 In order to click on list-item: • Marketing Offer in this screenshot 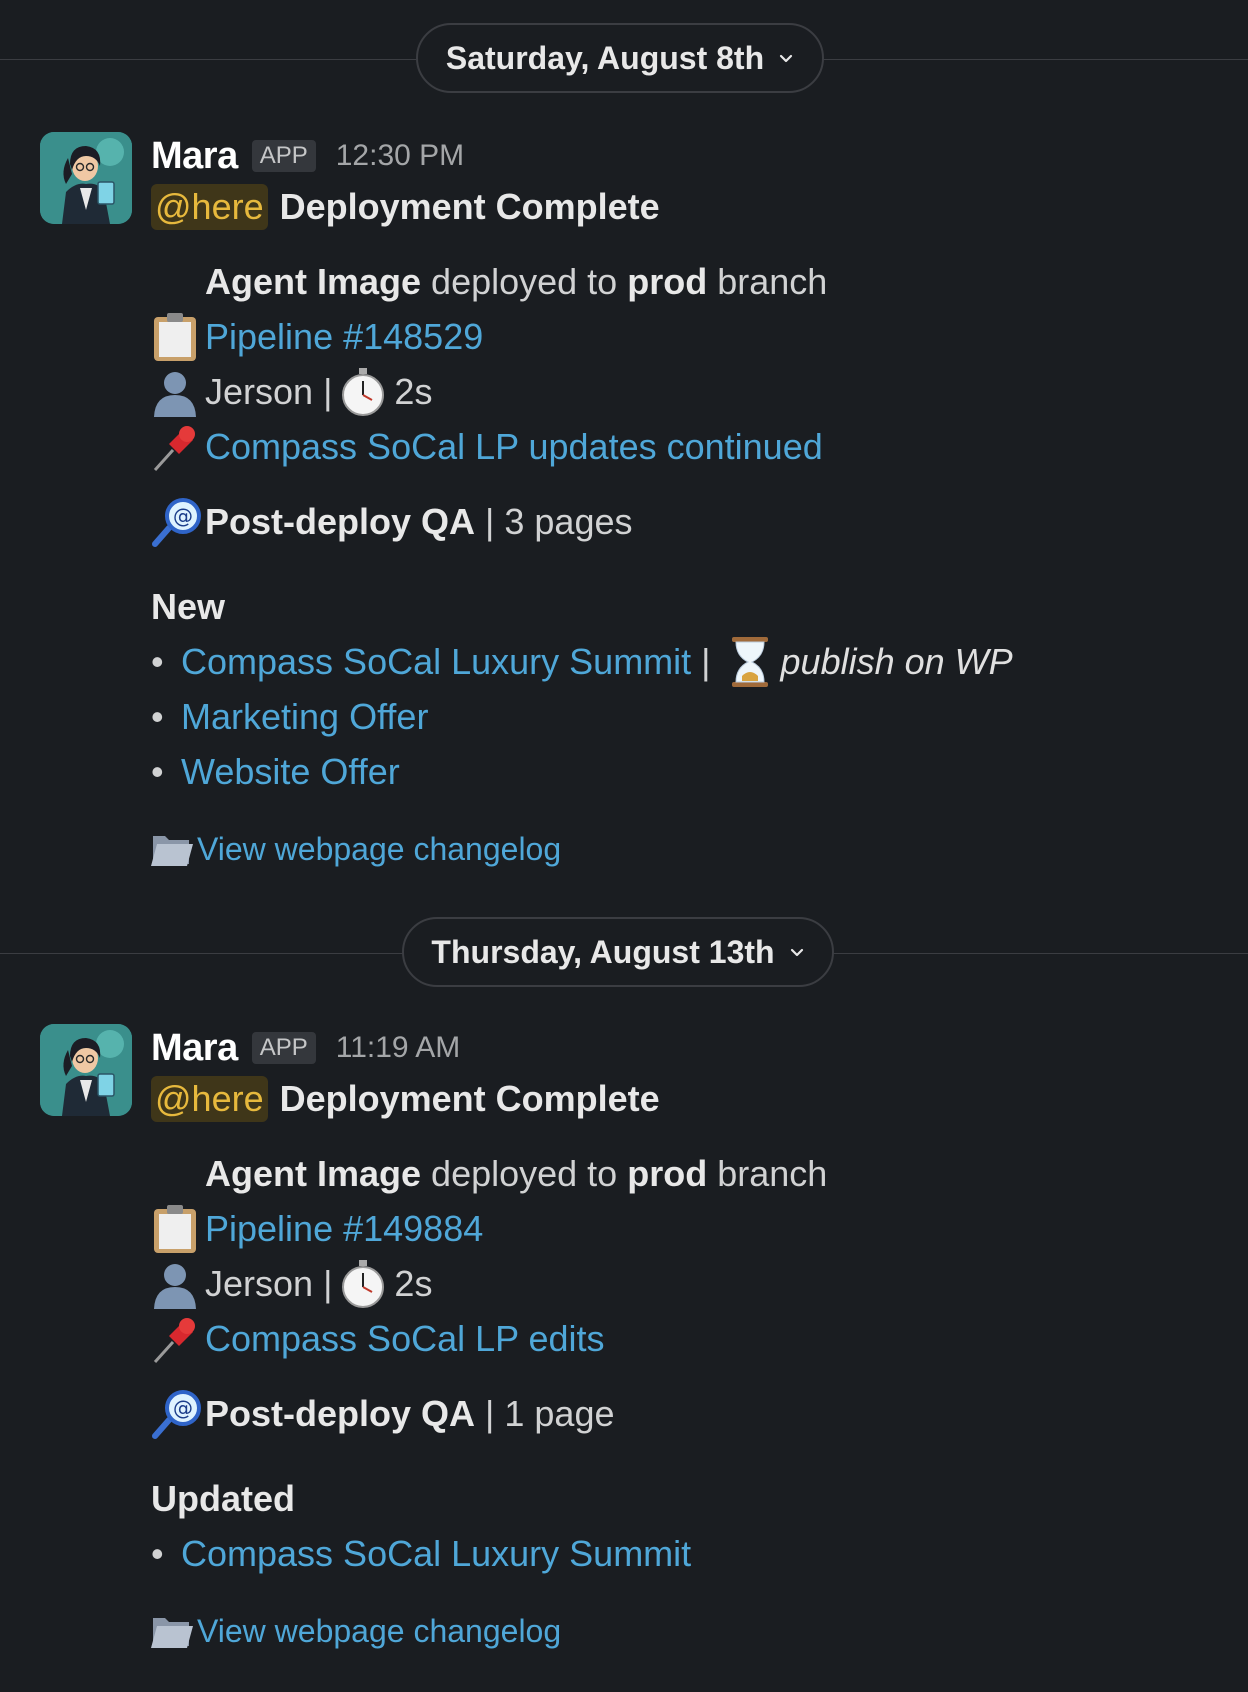, I will do `click(289, 717)`.